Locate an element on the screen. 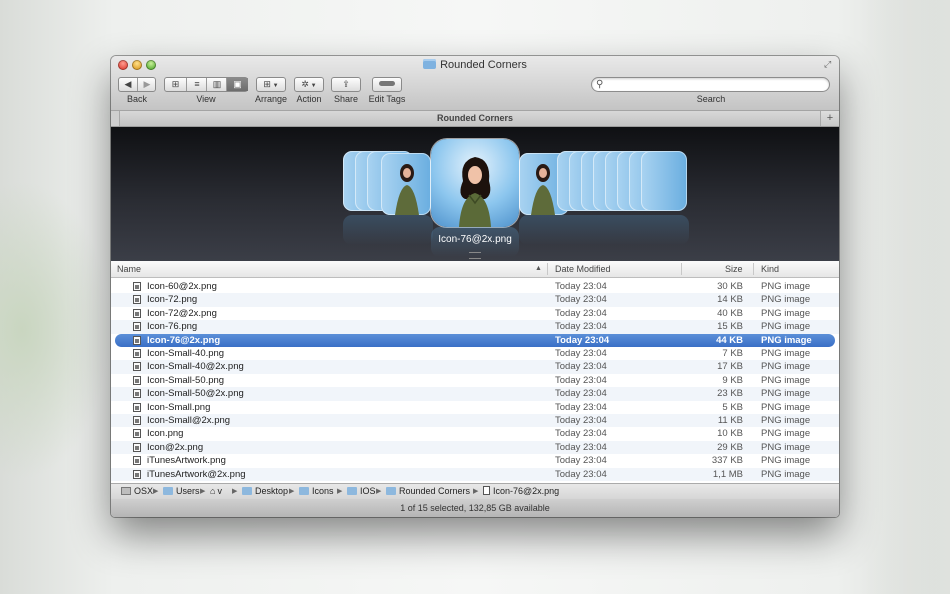 The width and height of the screenshot is (950, 594). action-button: ✲ ▼ is located at coordinates (309, 84).